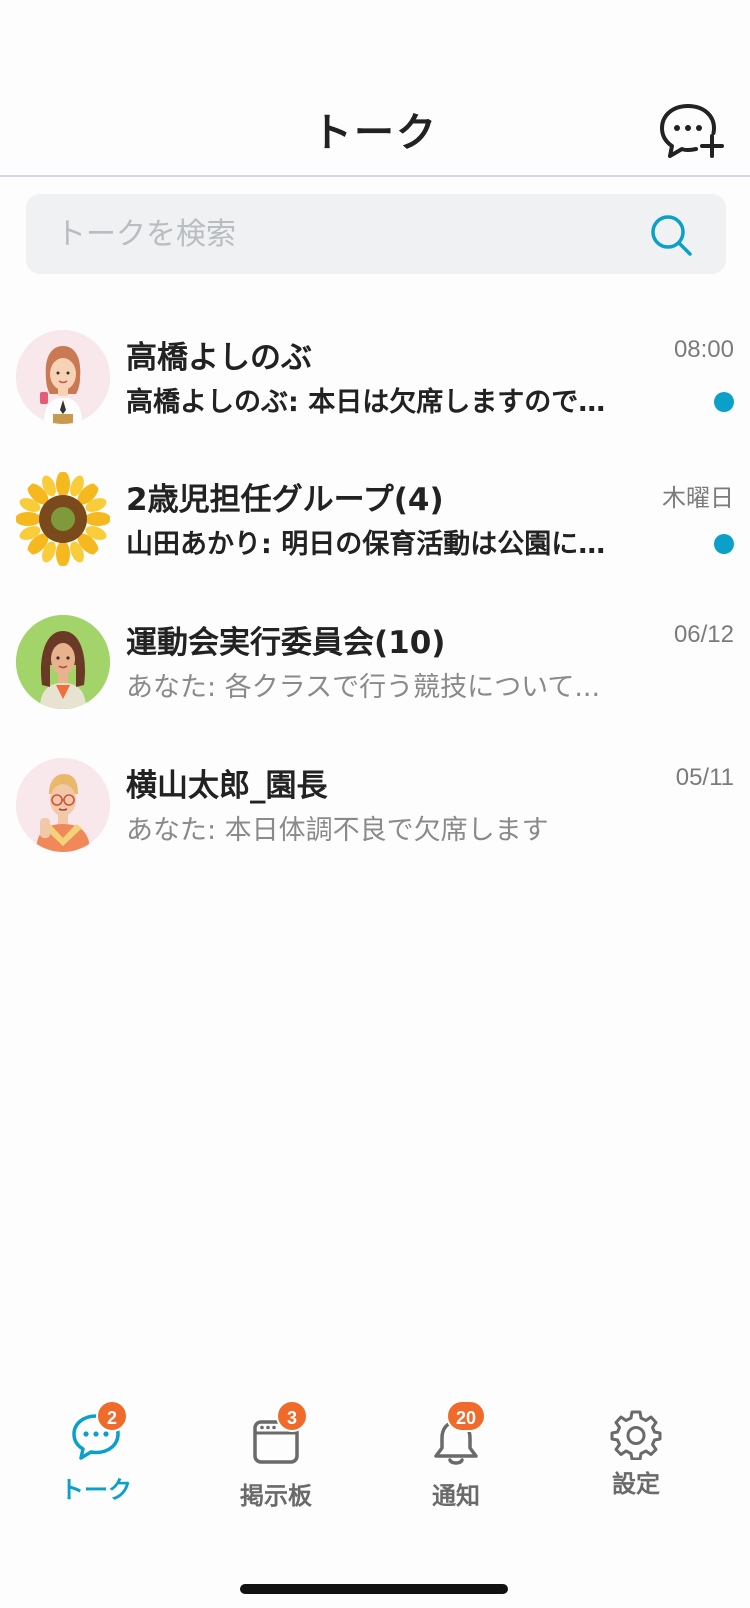 The width and height of the screenshot is (750, 1608). Describe the element at coordinates (671, 235) in the screenshot. I see `search-icon` at that location.